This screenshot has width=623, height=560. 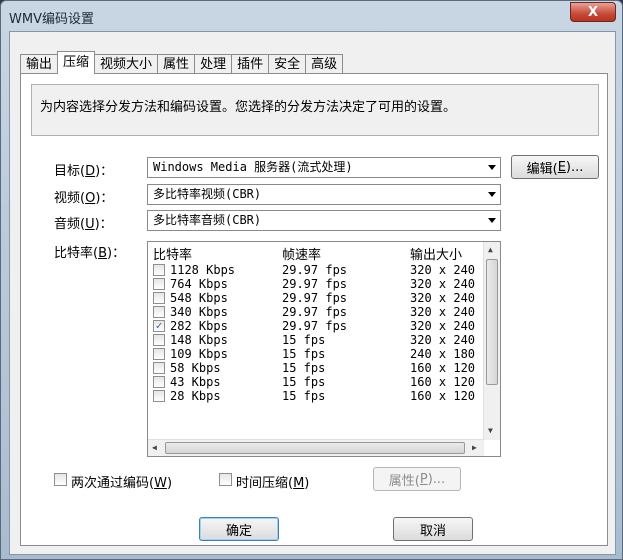 What do you see at coordinates (195, 382) in the screenshot?
I see `bitrate-cell: 43 Kbps` at bounding box center [195, 382].